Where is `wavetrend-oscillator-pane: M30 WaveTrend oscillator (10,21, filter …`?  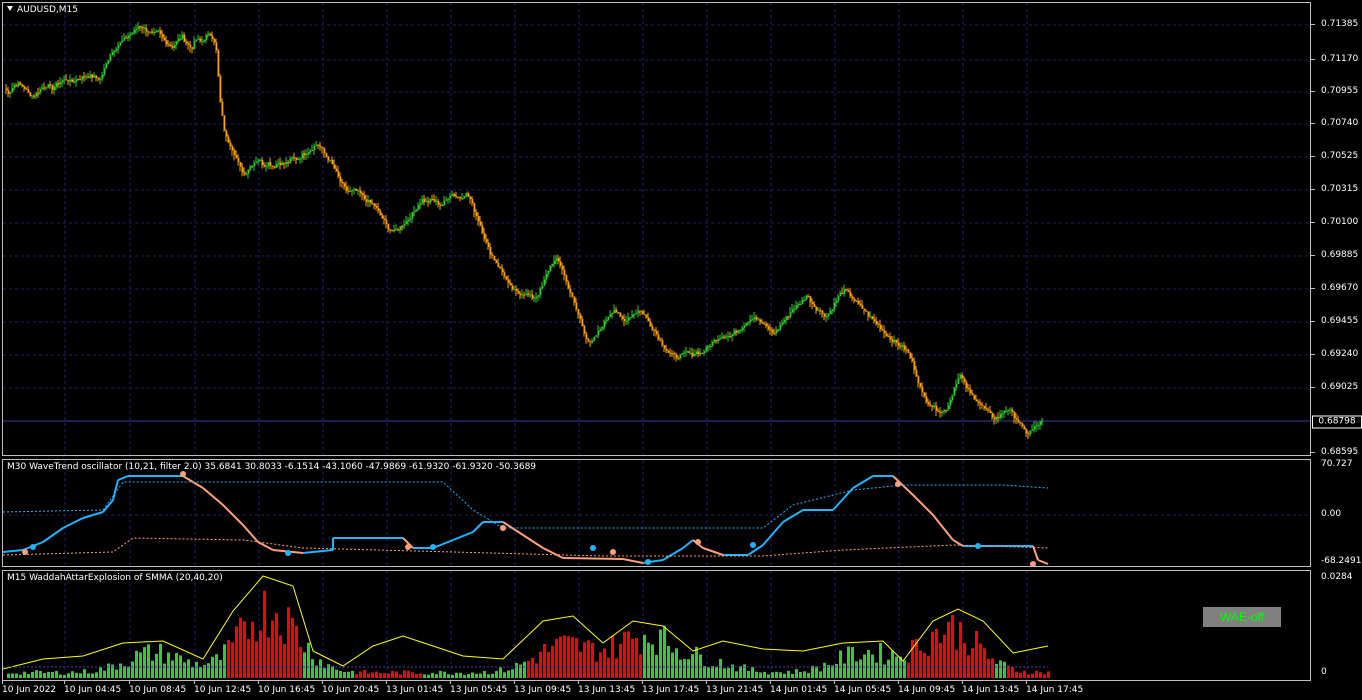
wavetrend-oscillator-pane: M30 WaveTrend oscillator (10,21, filter … is located at coordinates (656, 513).